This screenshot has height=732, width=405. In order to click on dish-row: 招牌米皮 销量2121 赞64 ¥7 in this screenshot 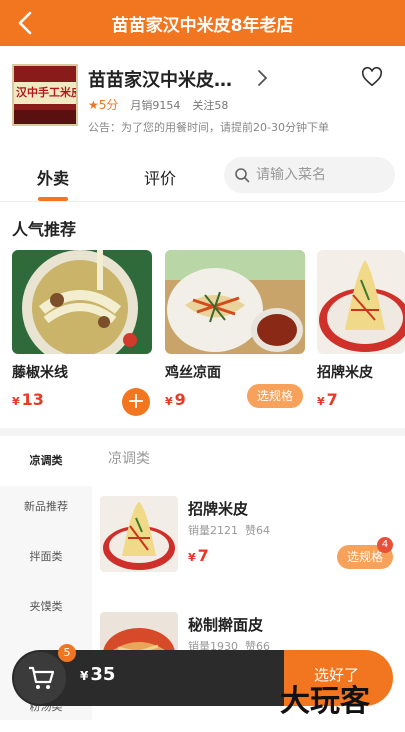, I will do `click(252, 544)`.